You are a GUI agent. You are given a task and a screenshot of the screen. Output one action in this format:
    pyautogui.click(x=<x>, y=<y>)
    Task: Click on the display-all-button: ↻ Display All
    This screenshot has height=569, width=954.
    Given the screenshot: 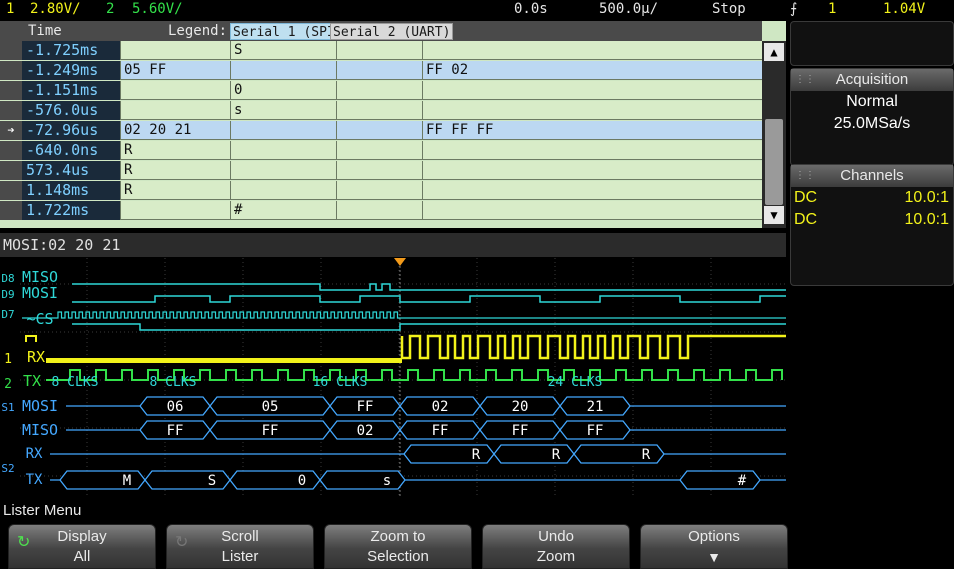 What is the action you would take?
    pyautogui.click(x=82, y=546)
    